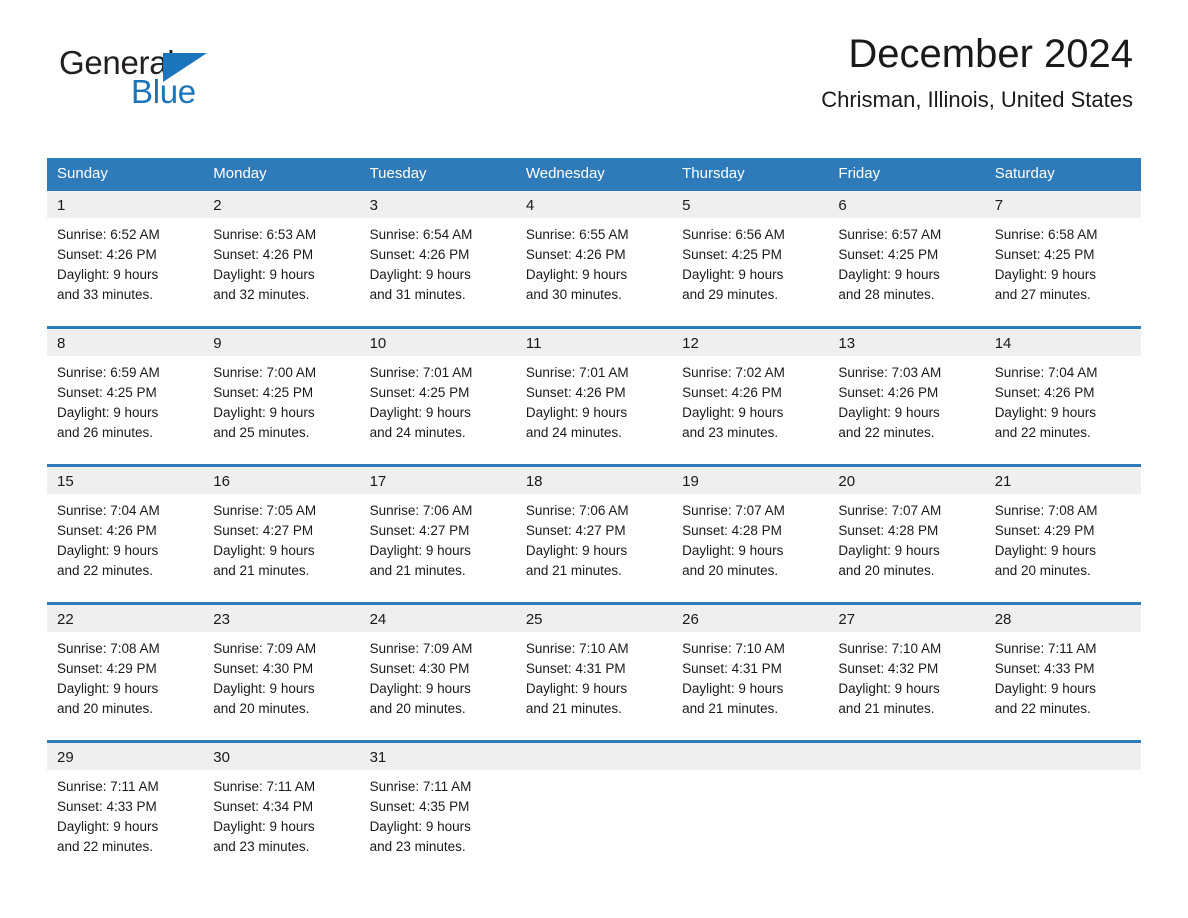 This screenshot has height=918, width=1188. Describe the element at coordinates (750, 618) in the screenshot. I see `day-number: 26` at that location.